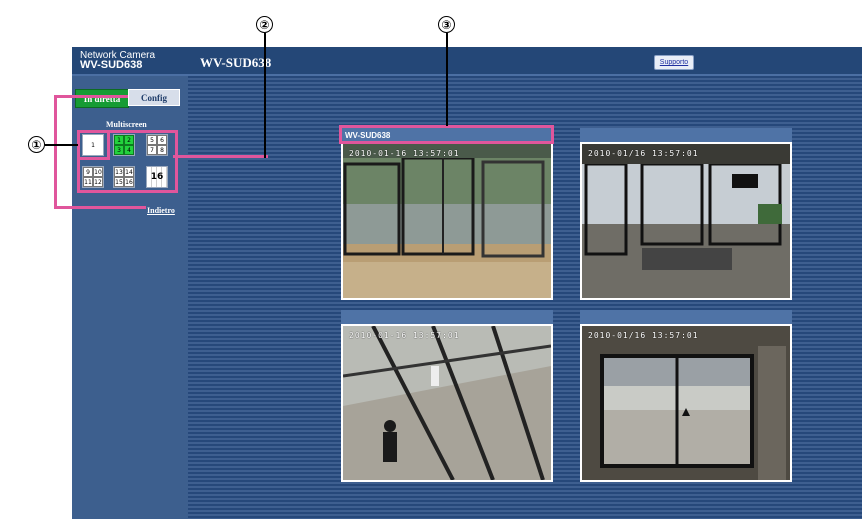 The image size is (862, 519). I want to click on top-bar, so click(467, 61).